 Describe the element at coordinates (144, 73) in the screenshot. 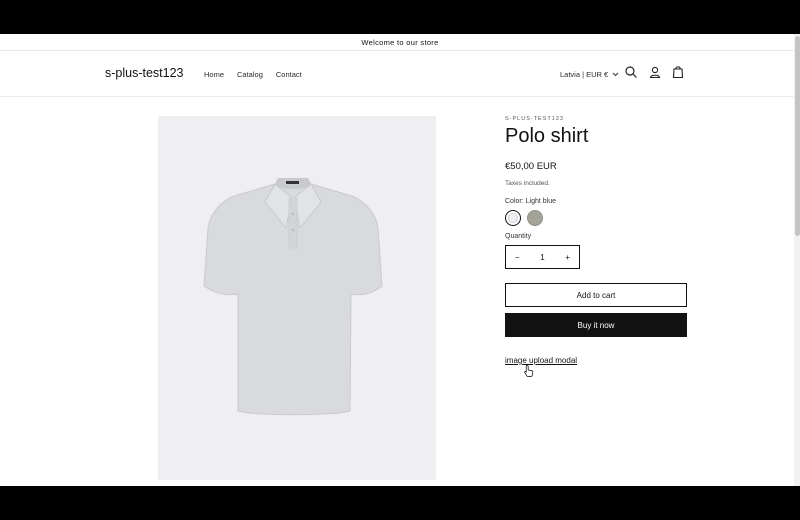

I see `store-logo: s-plus-test123` at that location.